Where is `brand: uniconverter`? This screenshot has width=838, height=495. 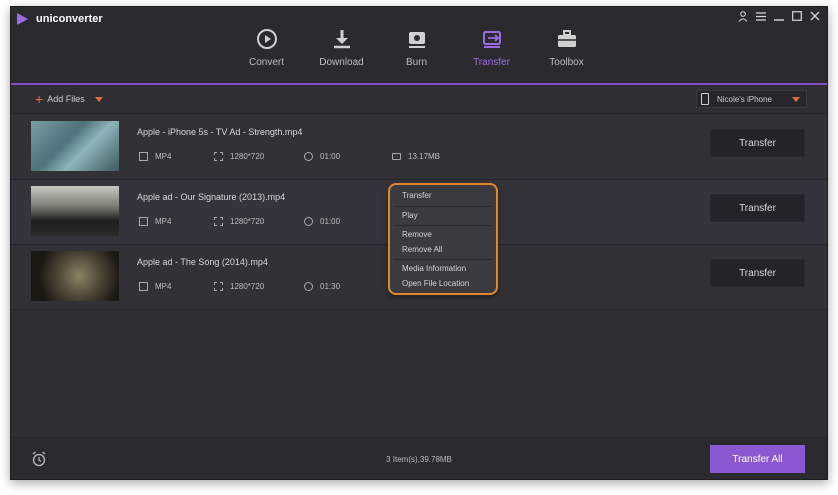 brand: uniconverter is located at coordinates (60, 19).